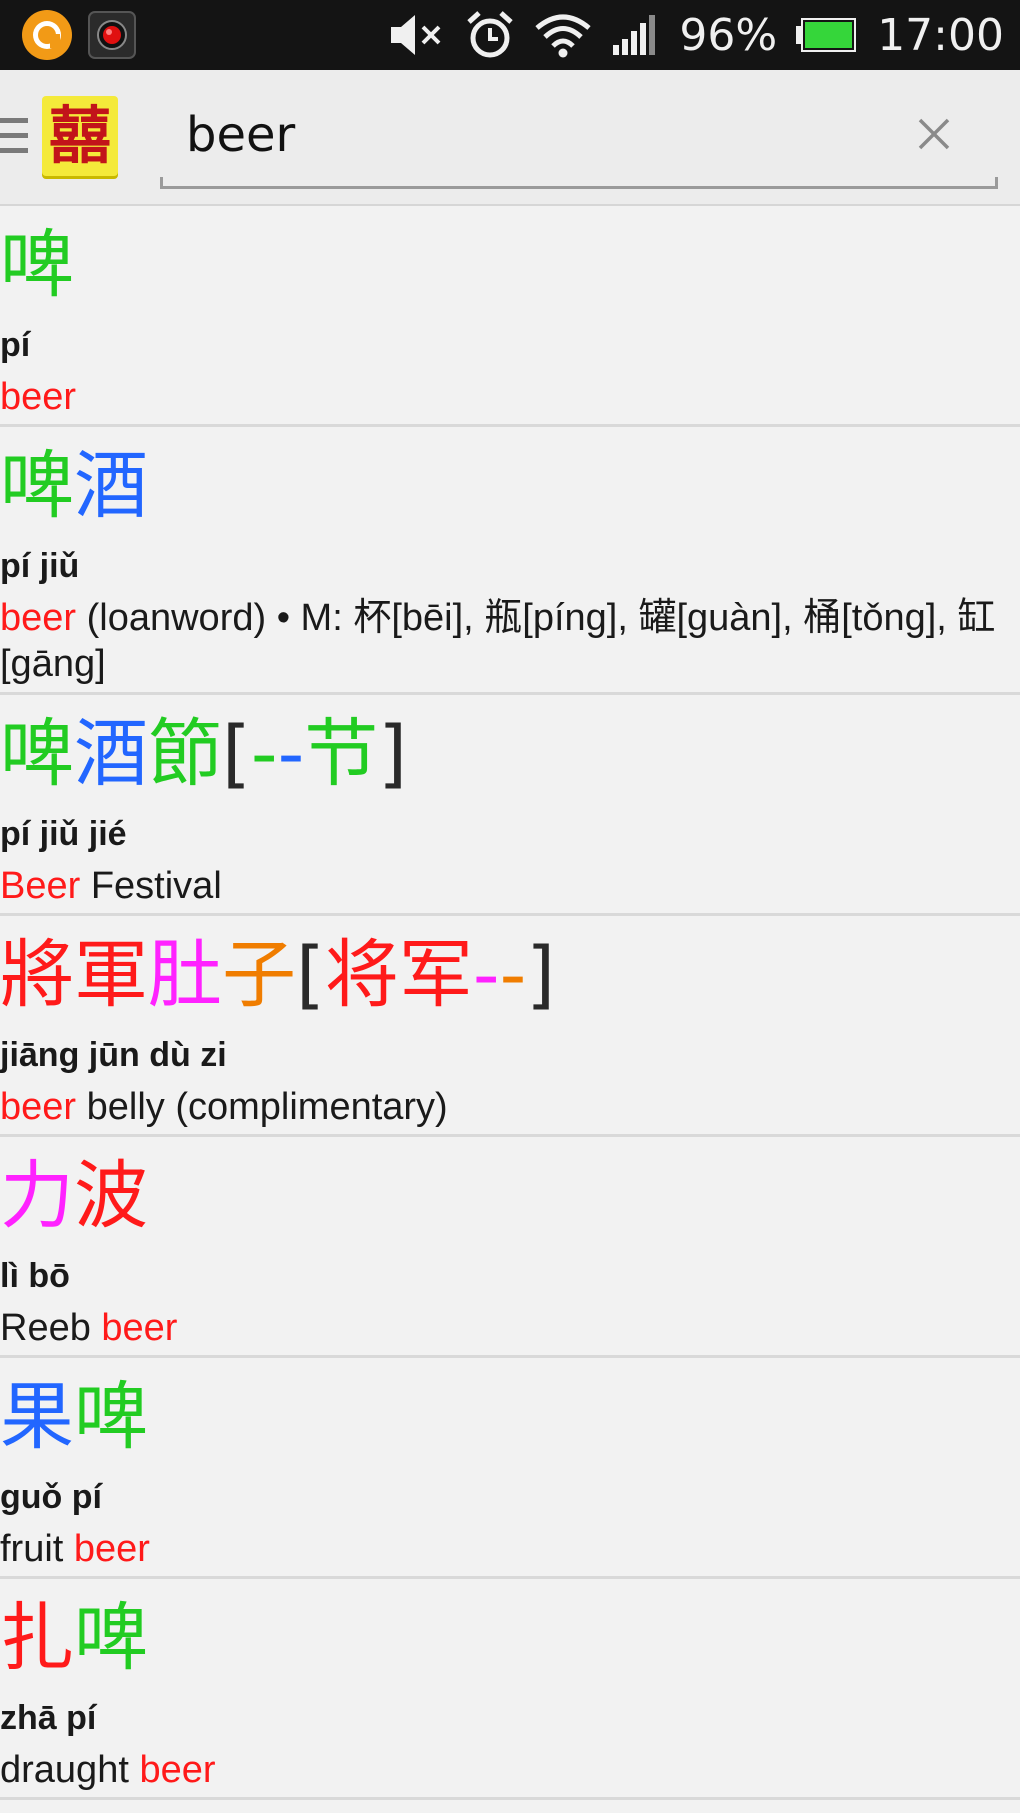 Image resolution: width=1020 pixels, height=1813 pixels. Describe the element at coordinates (48, 1718) in the screenshot. I see `entry-pinyin: zhā pí` at that location.